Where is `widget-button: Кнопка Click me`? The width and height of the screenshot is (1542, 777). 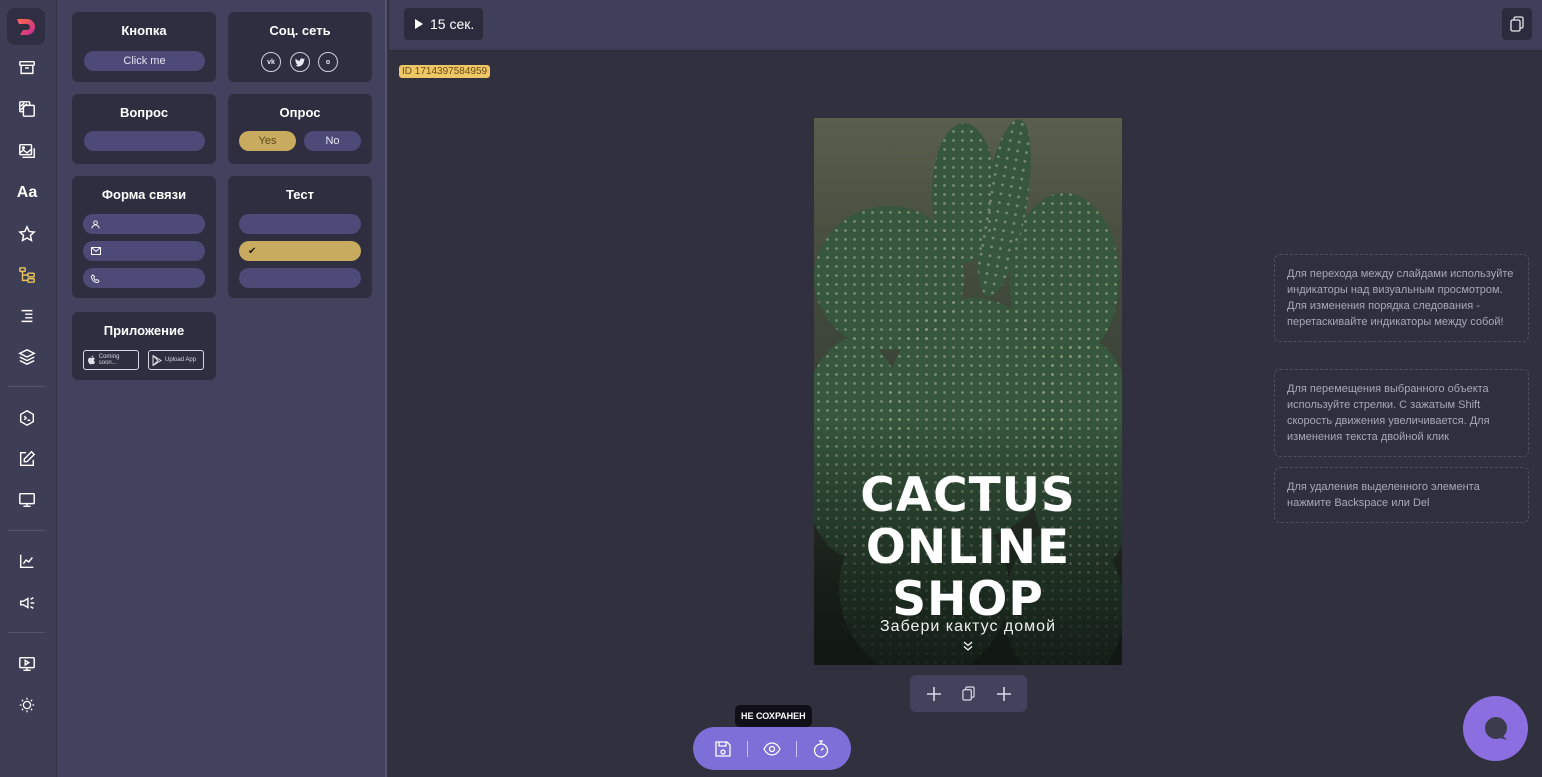 widget-button: Кнопка Click me is located at coordinates (144, 47).